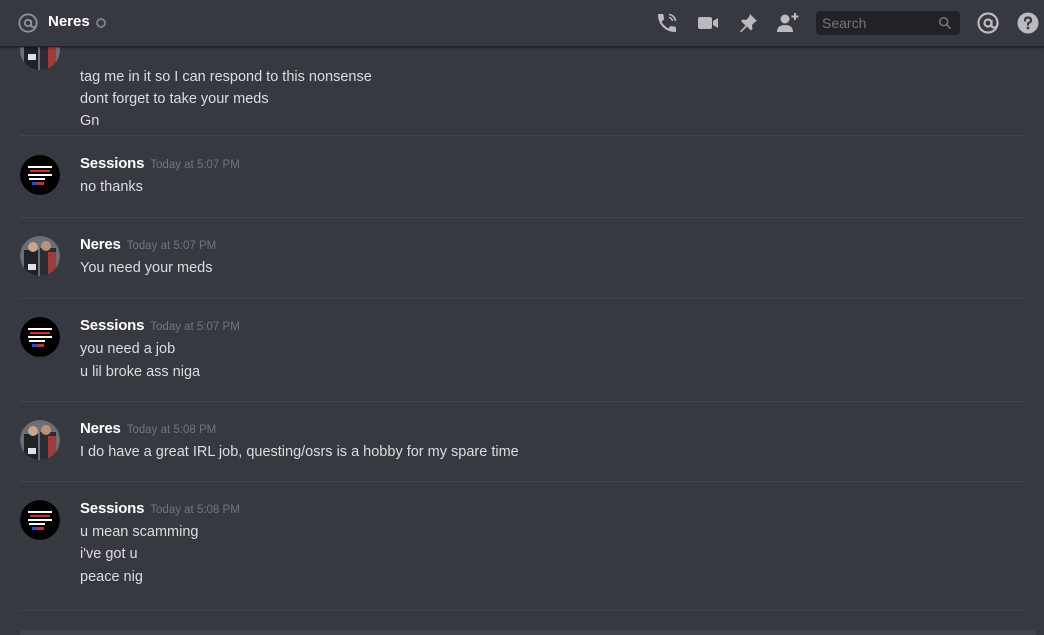 The width and height of the screenshot is (1044, 635). Describe the element at coordinates (945, 23) in the screenshot. I see `search-icon` at that location.